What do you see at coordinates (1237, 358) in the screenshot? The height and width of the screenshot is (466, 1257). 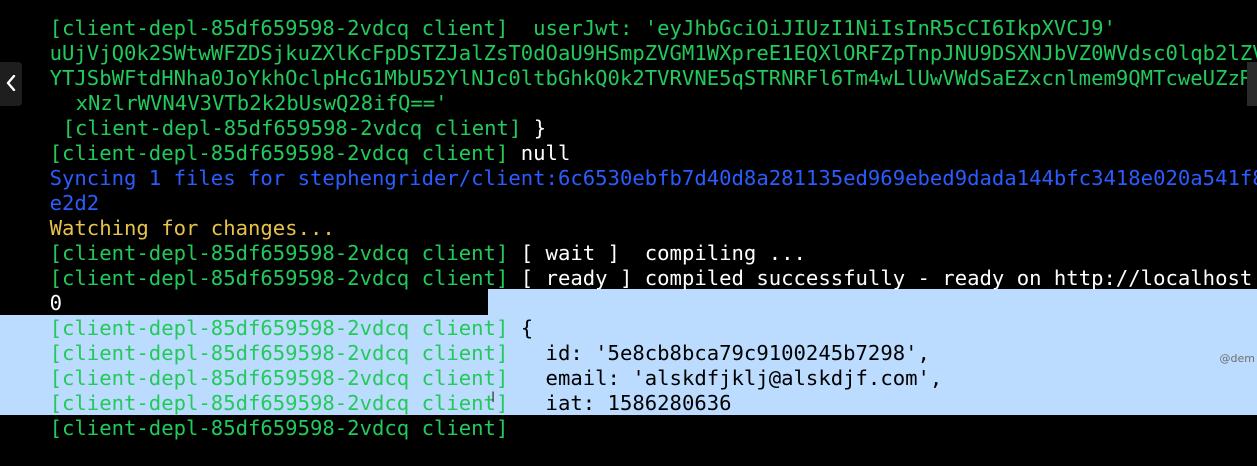 I see `watermark: @dem` at bounding box center [1237, 358].